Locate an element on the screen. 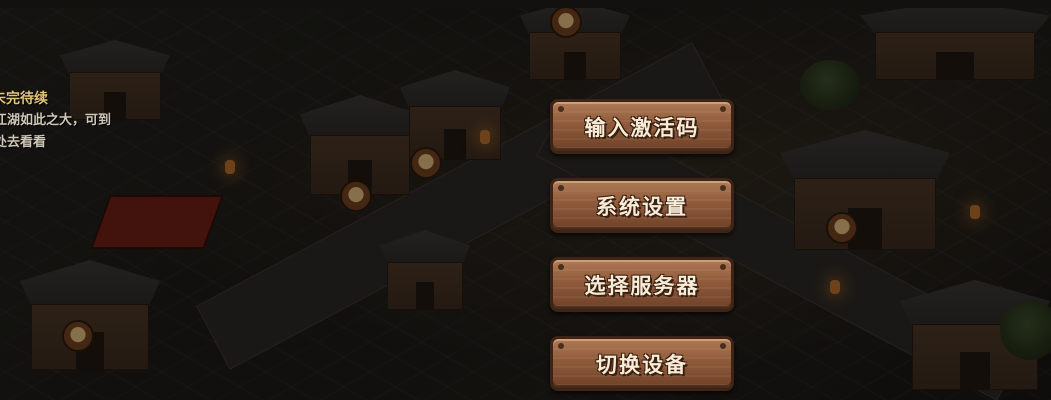 Image resolution: width=1051 pixels, height=400 pixels. button-label: 输入激活码 is located at coordinates (642, 128).